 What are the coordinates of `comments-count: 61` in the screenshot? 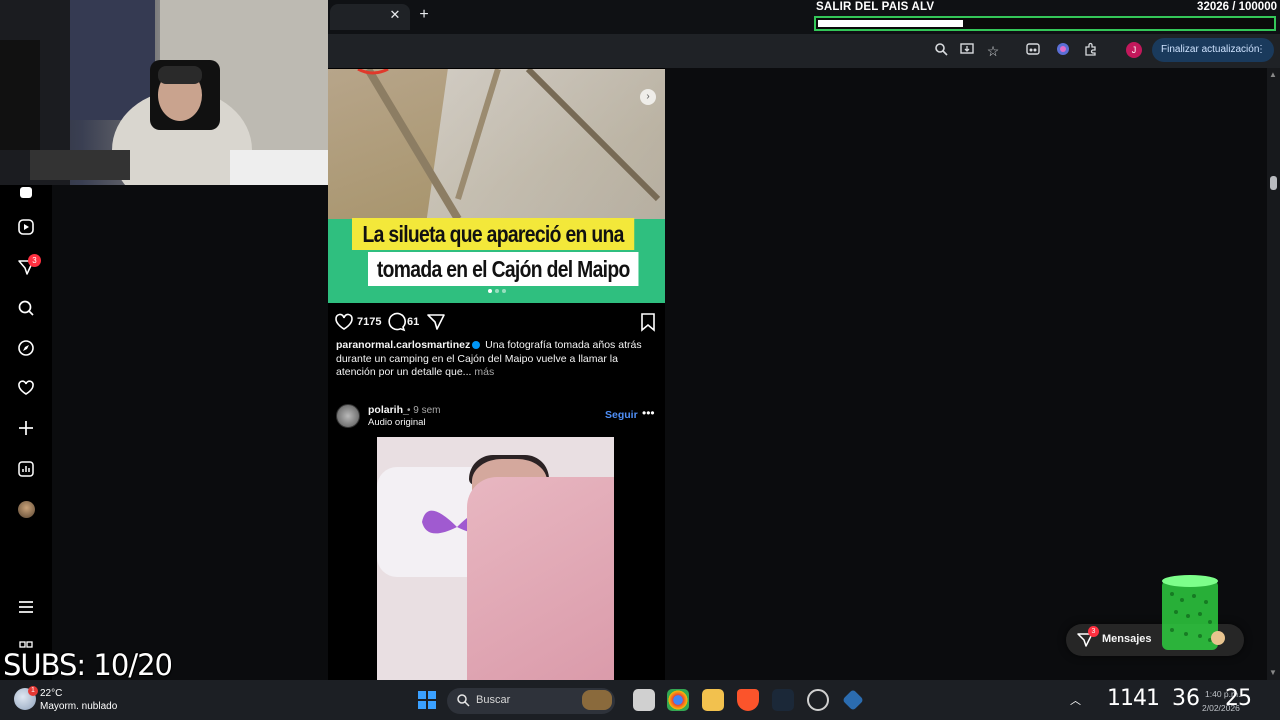 It's located at (413, 322).